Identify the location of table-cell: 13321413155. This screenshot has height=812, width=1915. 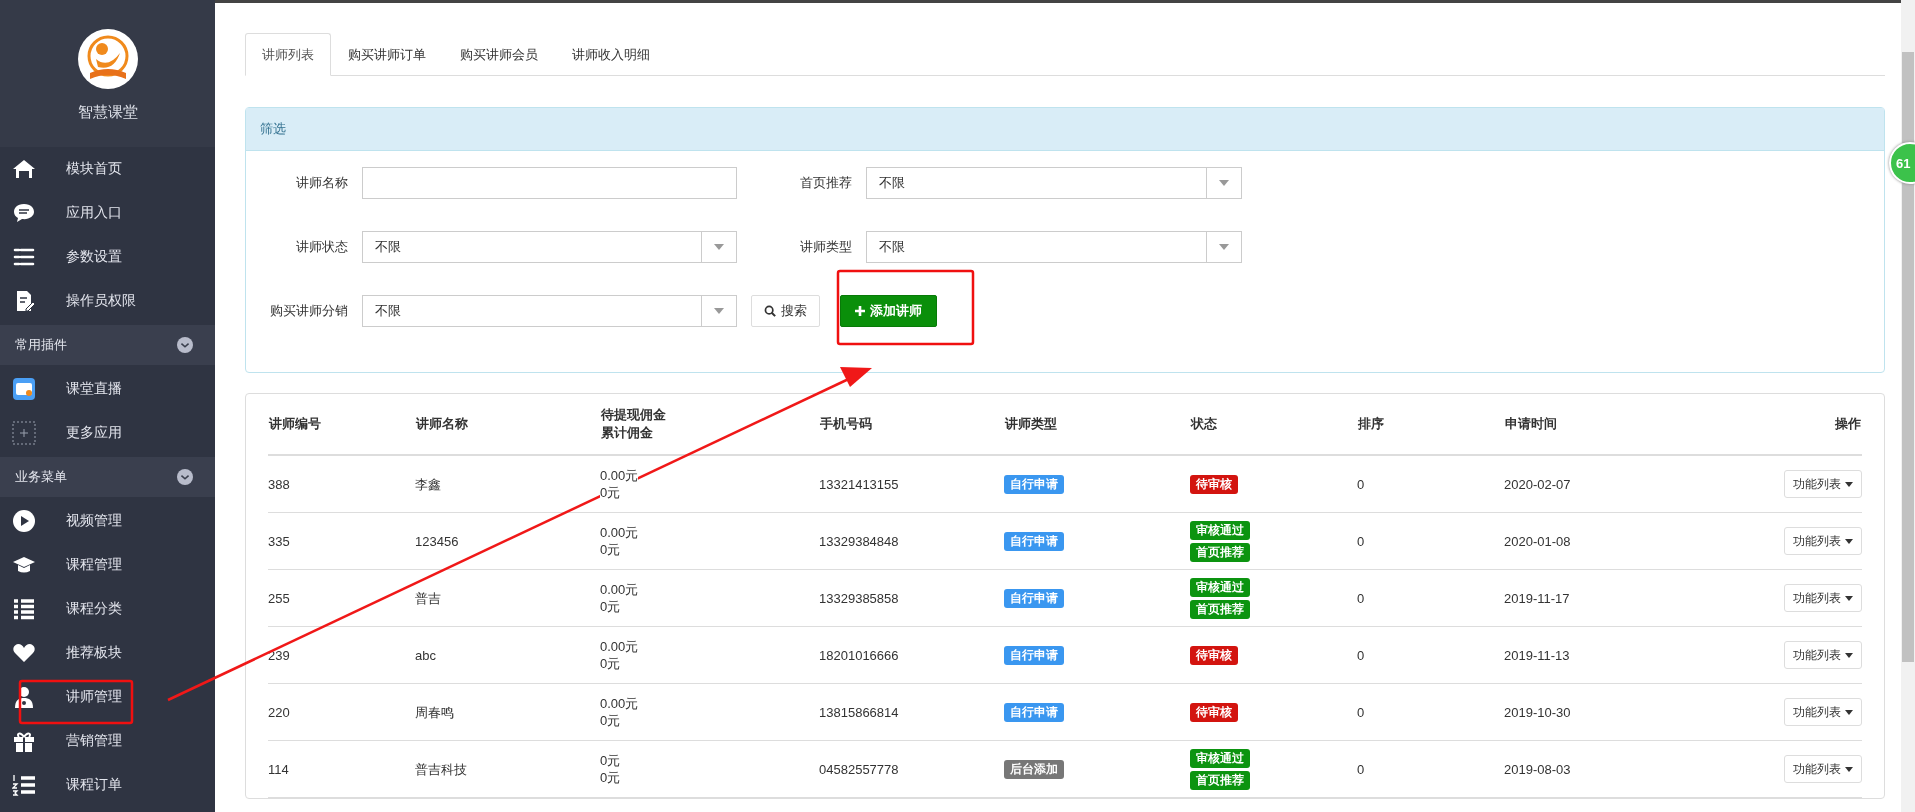
(911, 484).